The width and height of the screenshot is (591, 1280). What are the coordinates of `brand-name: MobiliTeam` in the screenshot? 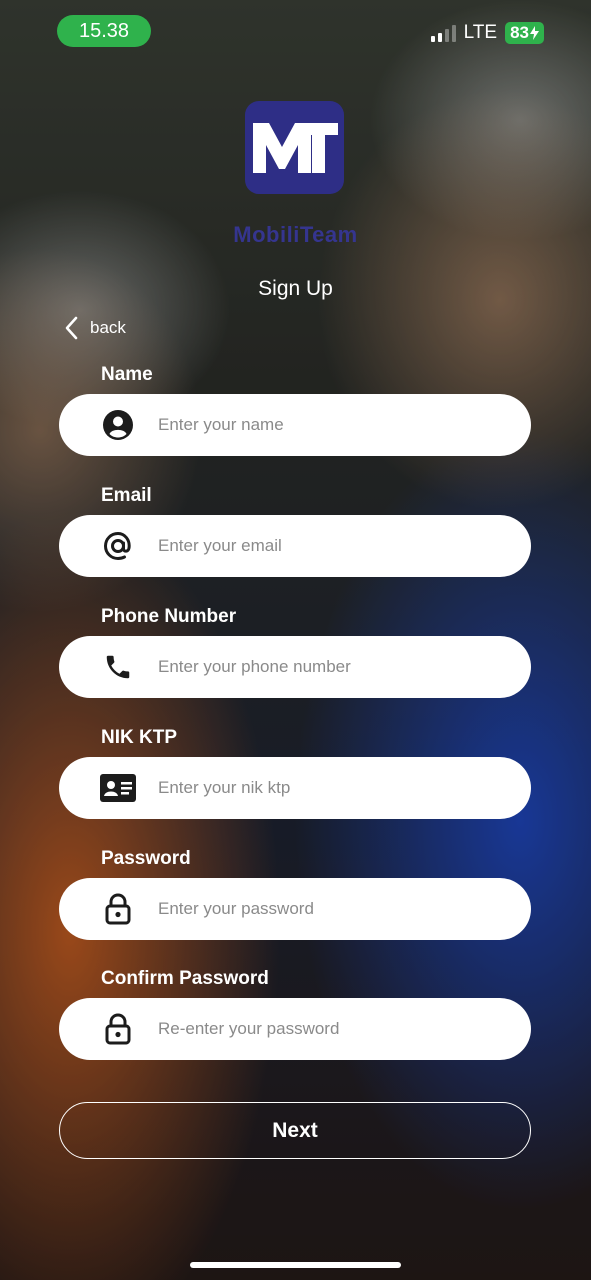 It's located at (295, 234).